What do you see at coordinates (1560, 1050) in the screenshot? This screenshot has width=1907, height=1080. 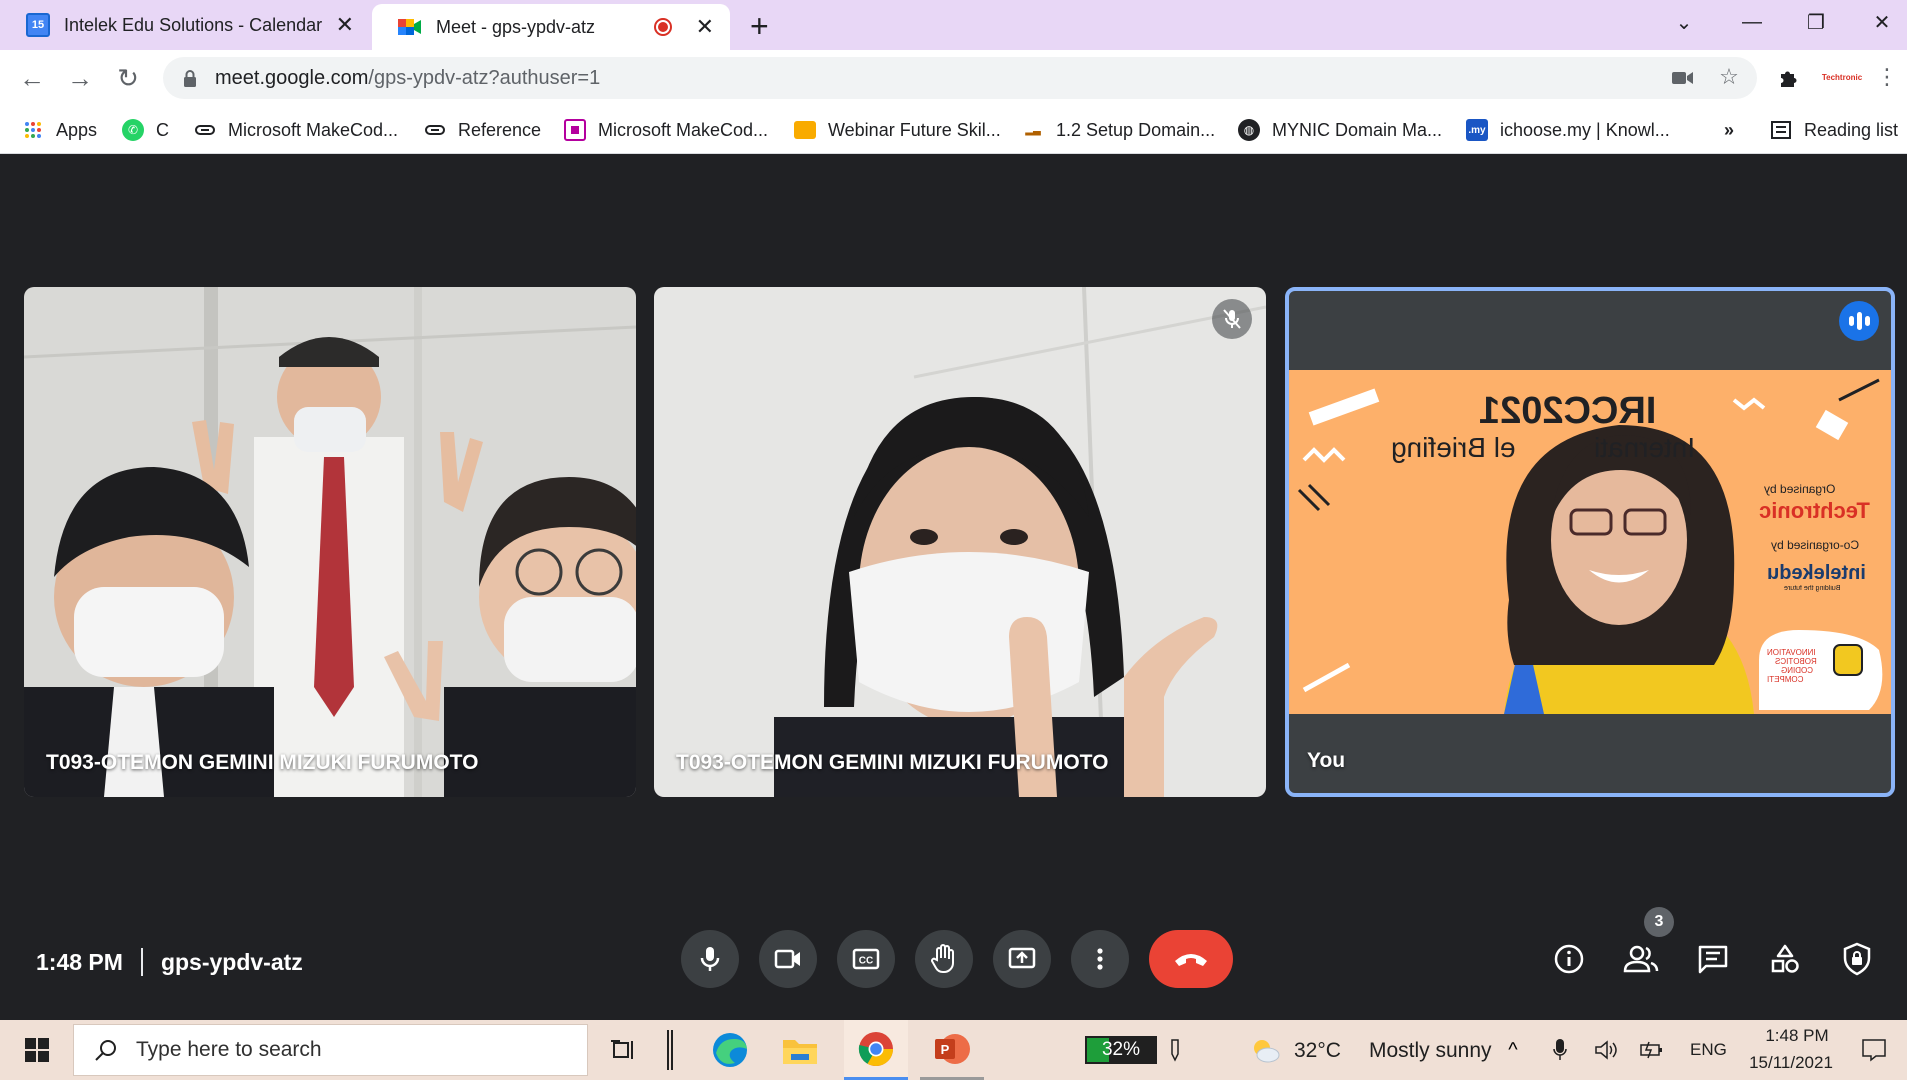 I see `microphone-in-use-icon` at bounding box center [1560, 1050].